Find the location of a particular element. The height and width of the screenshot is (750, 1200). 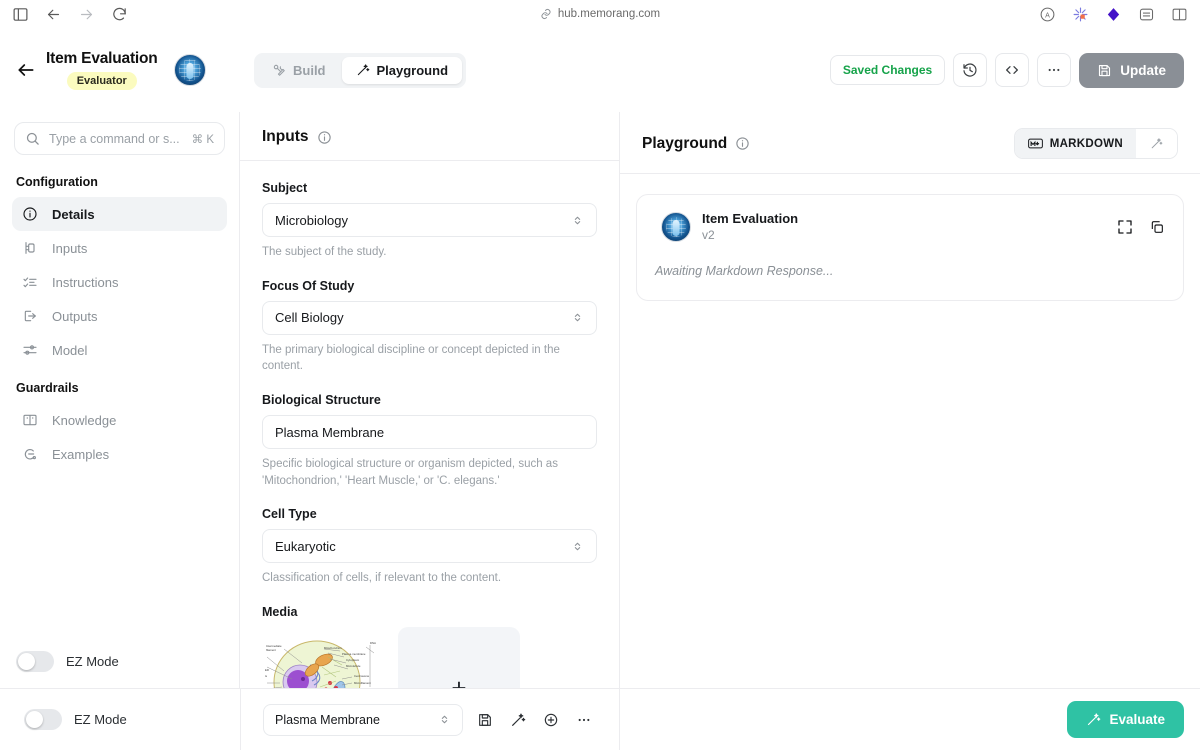

biological-structure-input: Plasma Membrane is located at coordinates (429, 432).